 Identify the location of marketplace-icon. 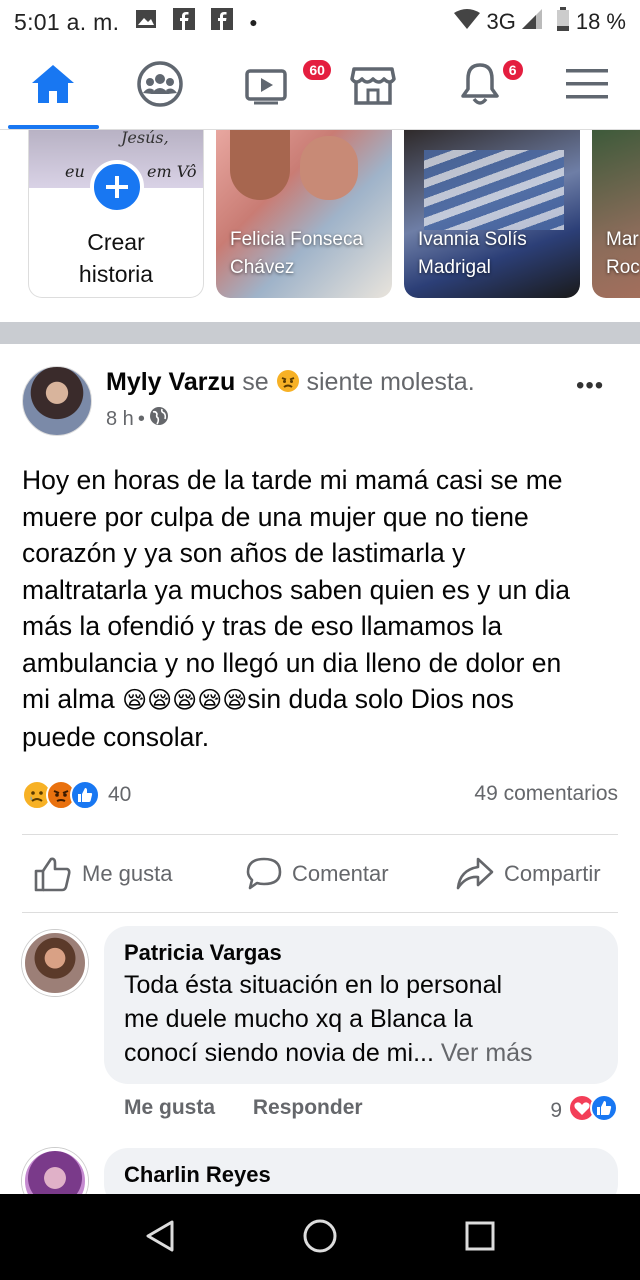
(373, 86).